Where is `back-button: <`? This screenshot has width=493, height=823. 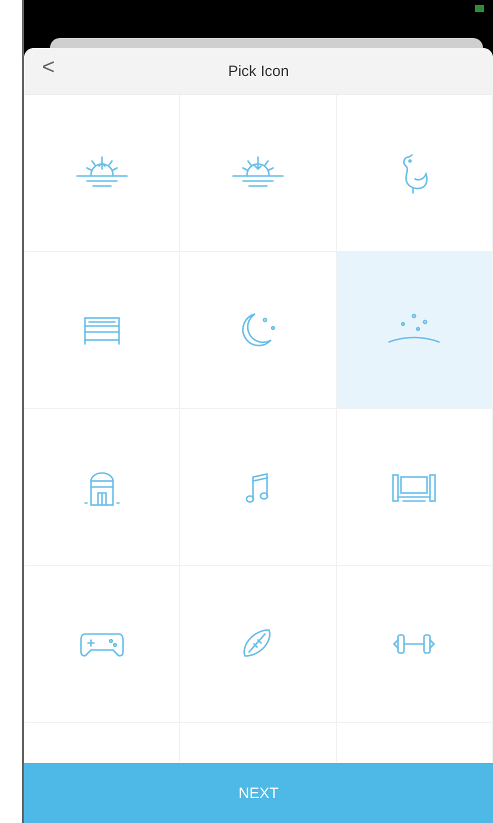 back-button: < is located at coordinates (48, 67).